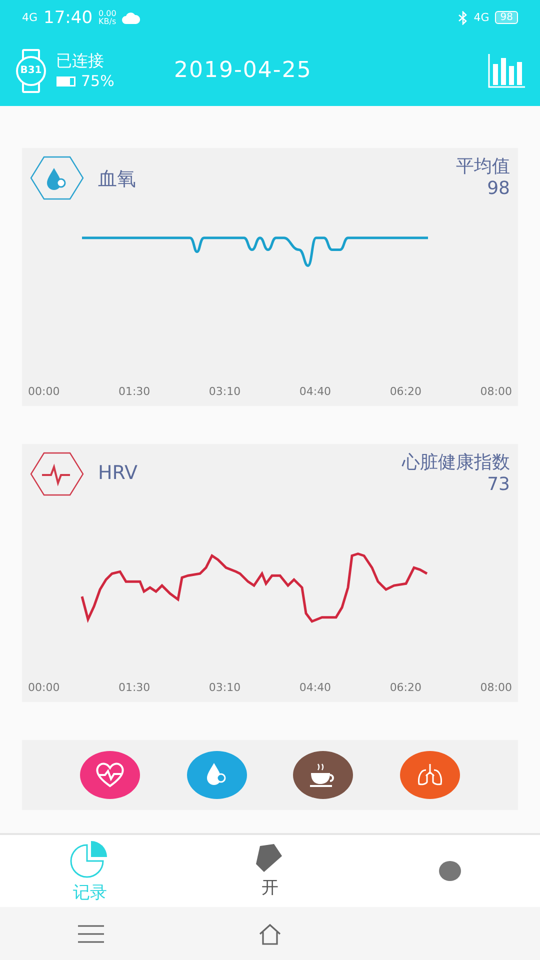 Image resolution: width=540 pixels, height=960 pixels. I want to click on battery-icon, so click(66, 81).